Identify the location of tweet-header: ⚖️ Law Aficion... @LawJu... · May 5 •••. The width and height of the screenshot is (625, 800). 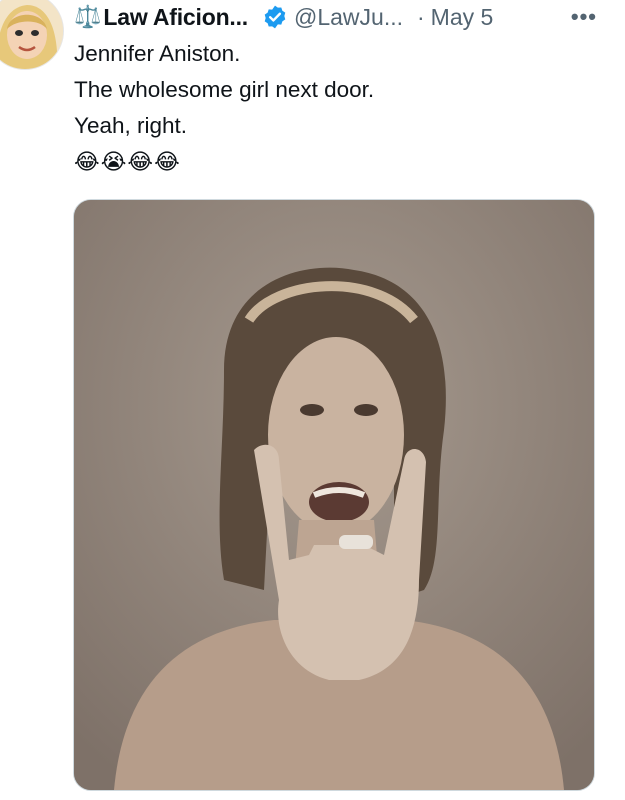
(346, 17).